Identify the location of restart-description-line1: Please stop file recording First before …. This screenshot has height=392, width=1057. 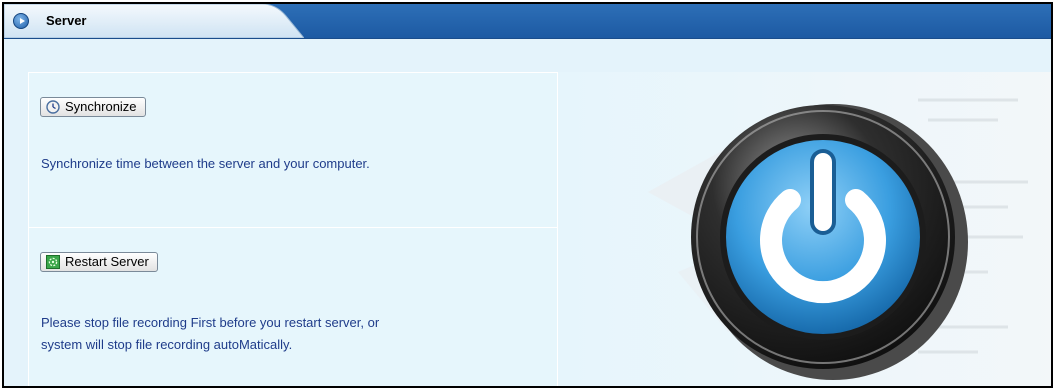
(210, 322).